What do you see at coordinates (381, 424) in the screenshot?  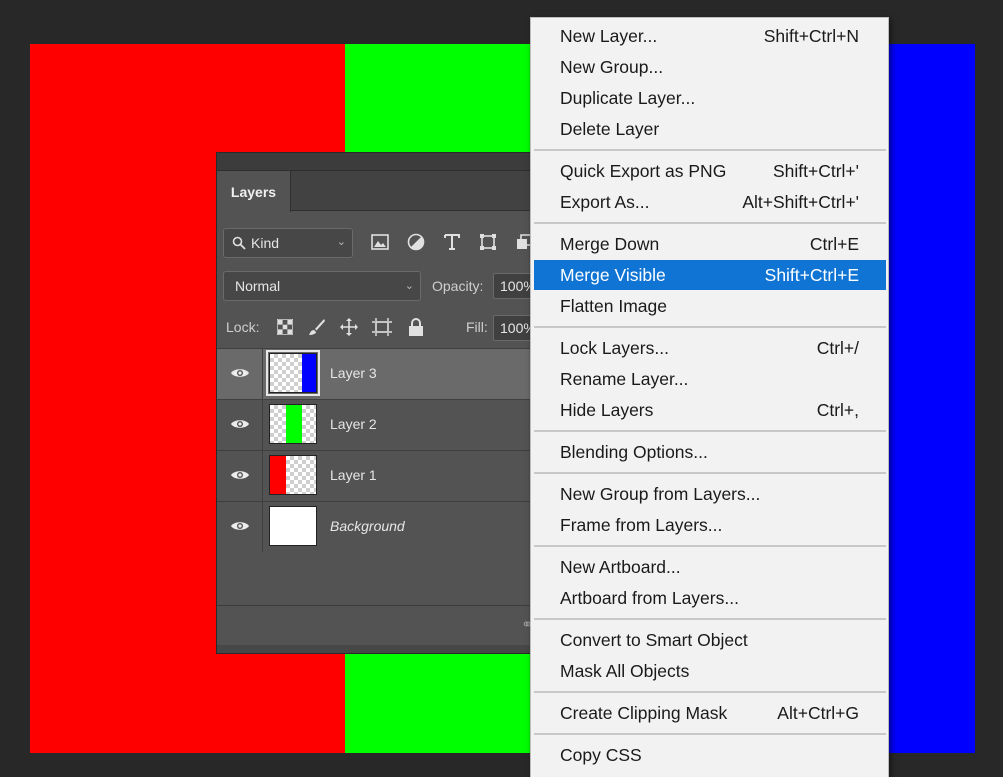 I see `layer-row: Layer 2` at bounding box center [381, 424].